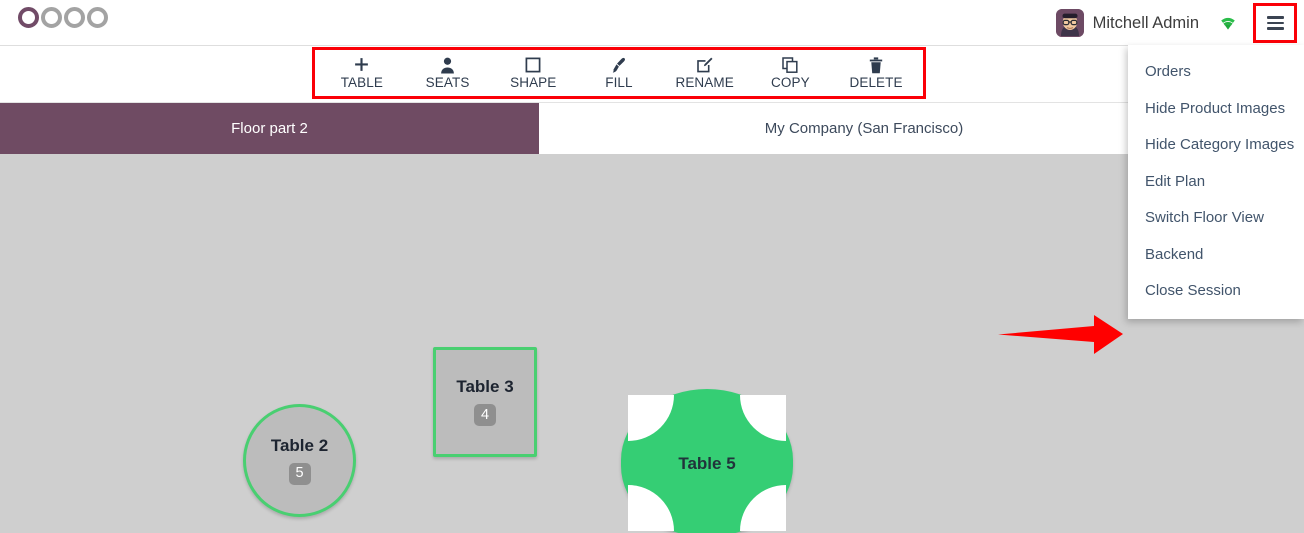 Image resolution: width=1304 pixels, height=533 pixels. I want to click on user-zone: Mitchell Admin, so click(1179, 23).